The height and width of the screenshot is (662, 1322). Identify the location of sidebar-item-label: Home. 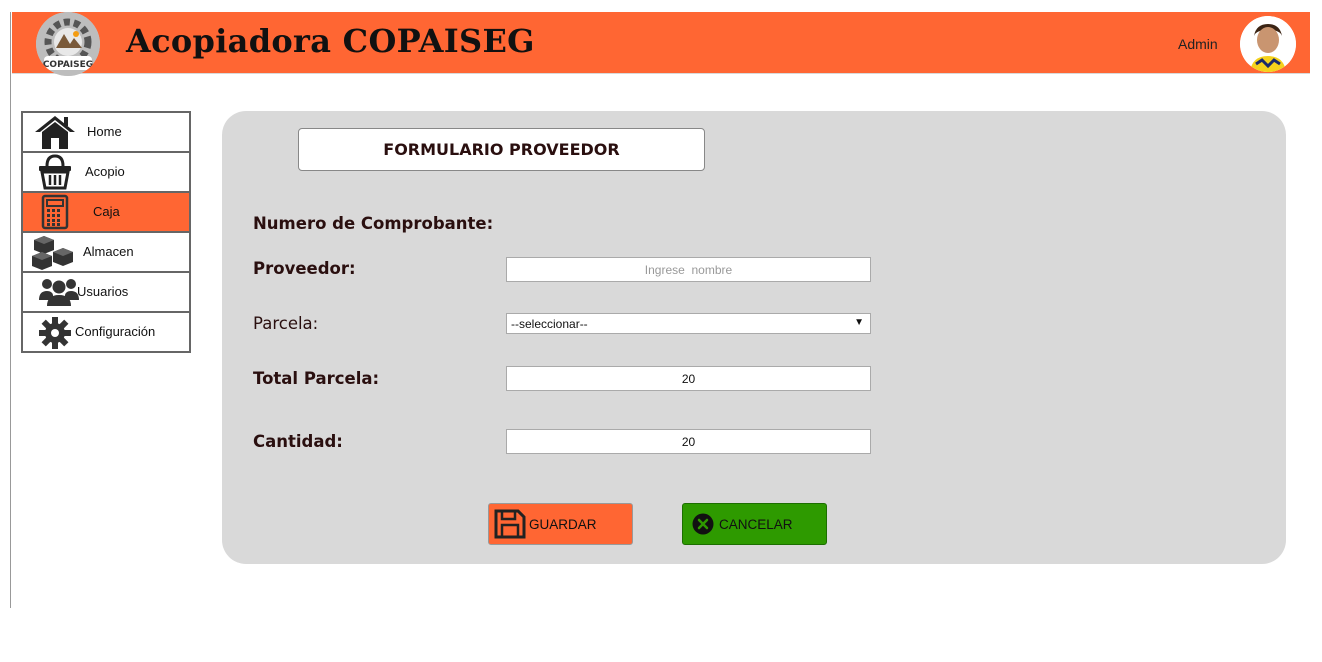
(104, 131).